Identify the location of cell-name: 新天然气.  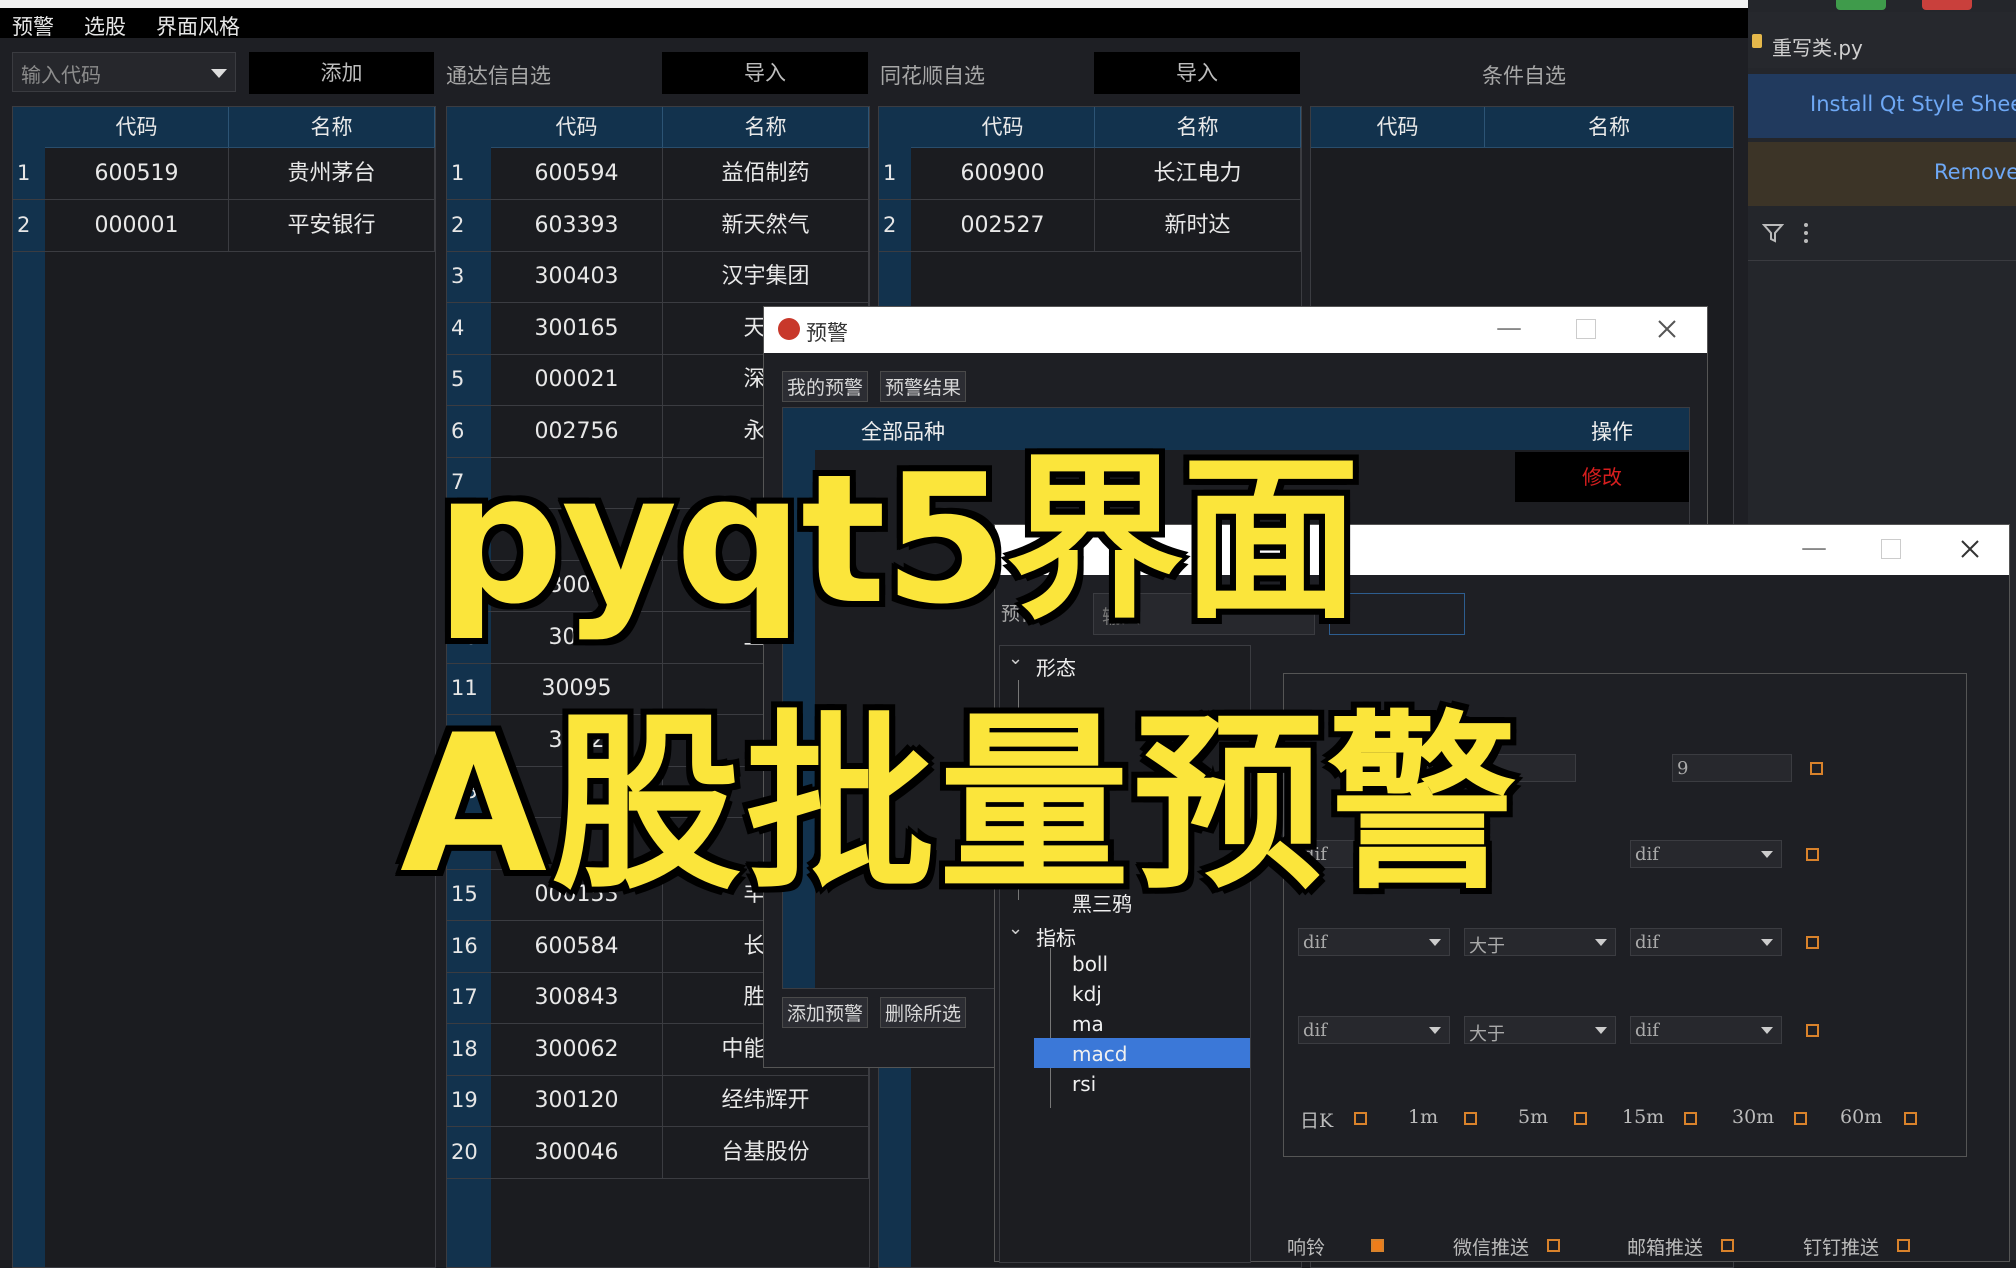
(766, 225).